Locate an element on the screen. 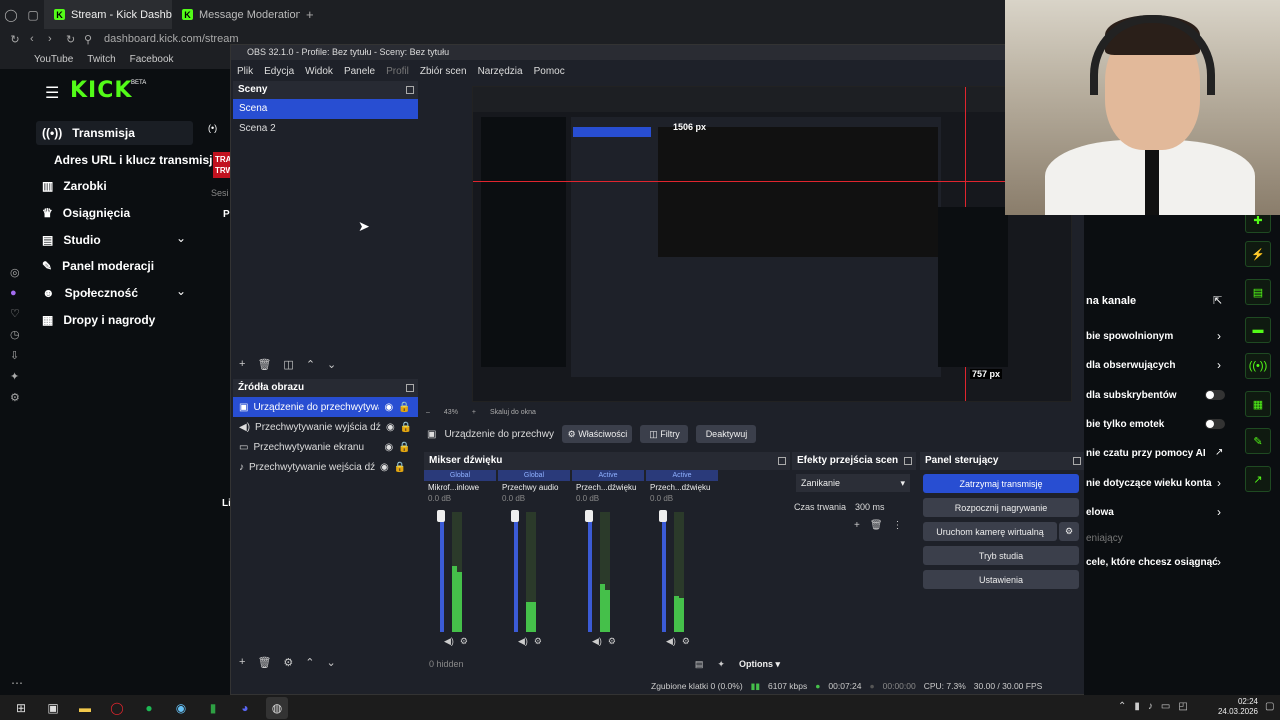  start-recording-button: Rozpocznij nagrywanie is located at coordinates (1001, 507).